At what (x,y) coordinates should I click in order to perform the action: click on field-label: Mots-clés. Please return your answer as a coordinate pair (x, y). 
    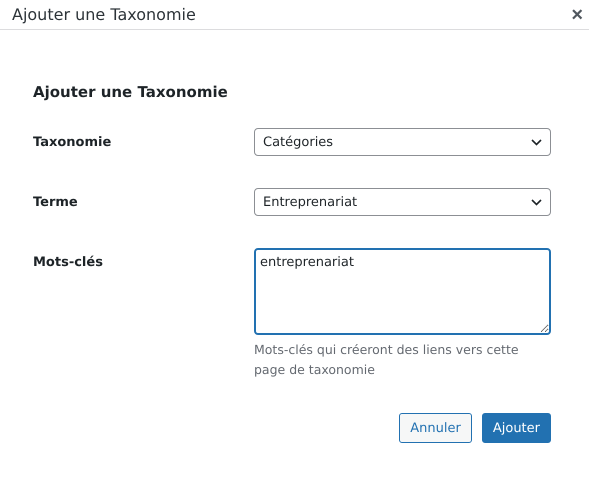
    Looking at the image, I should click on (68, 262).